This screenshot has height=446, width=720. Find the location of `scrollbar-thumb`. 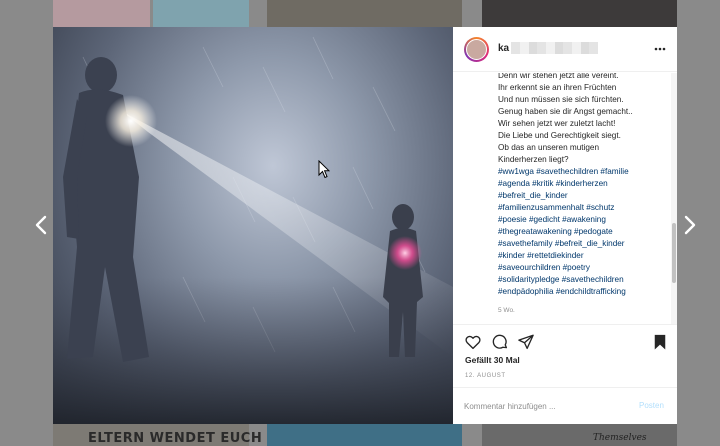

scrollbar-thumb is located at coordinates (674, 253).